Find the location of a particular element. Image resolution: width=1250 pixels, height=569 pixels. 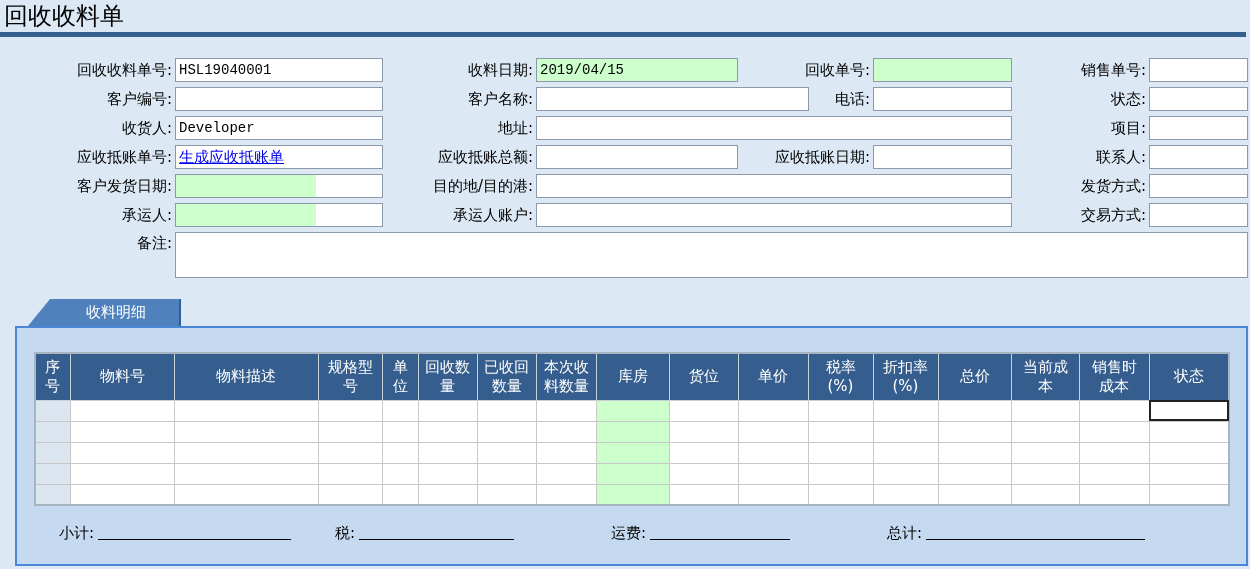

field-label: 电话: is located at coordinates (851, 99).